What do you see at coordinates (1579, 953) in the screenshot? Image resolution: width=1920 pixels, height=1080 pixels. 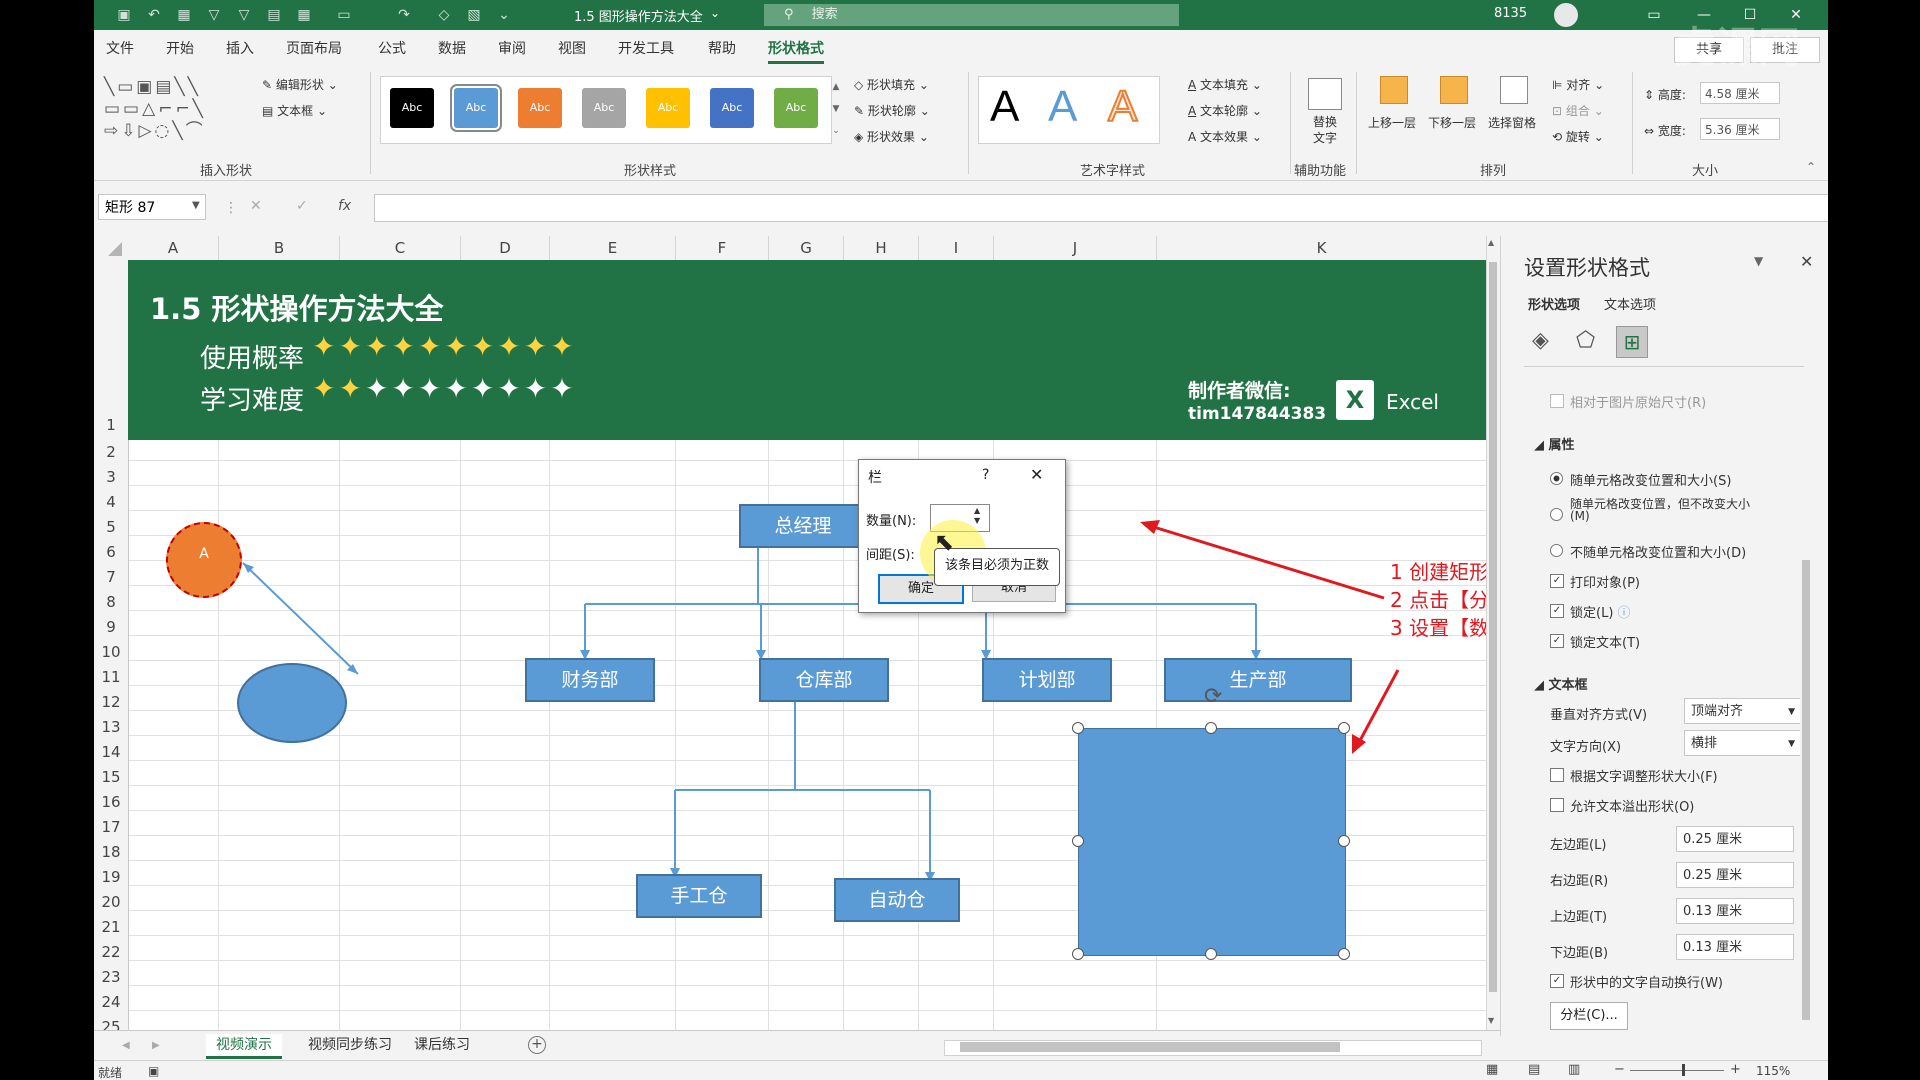 I see `bottom-margin-label: 下边距(B)` at bounding box center [1579, 953].